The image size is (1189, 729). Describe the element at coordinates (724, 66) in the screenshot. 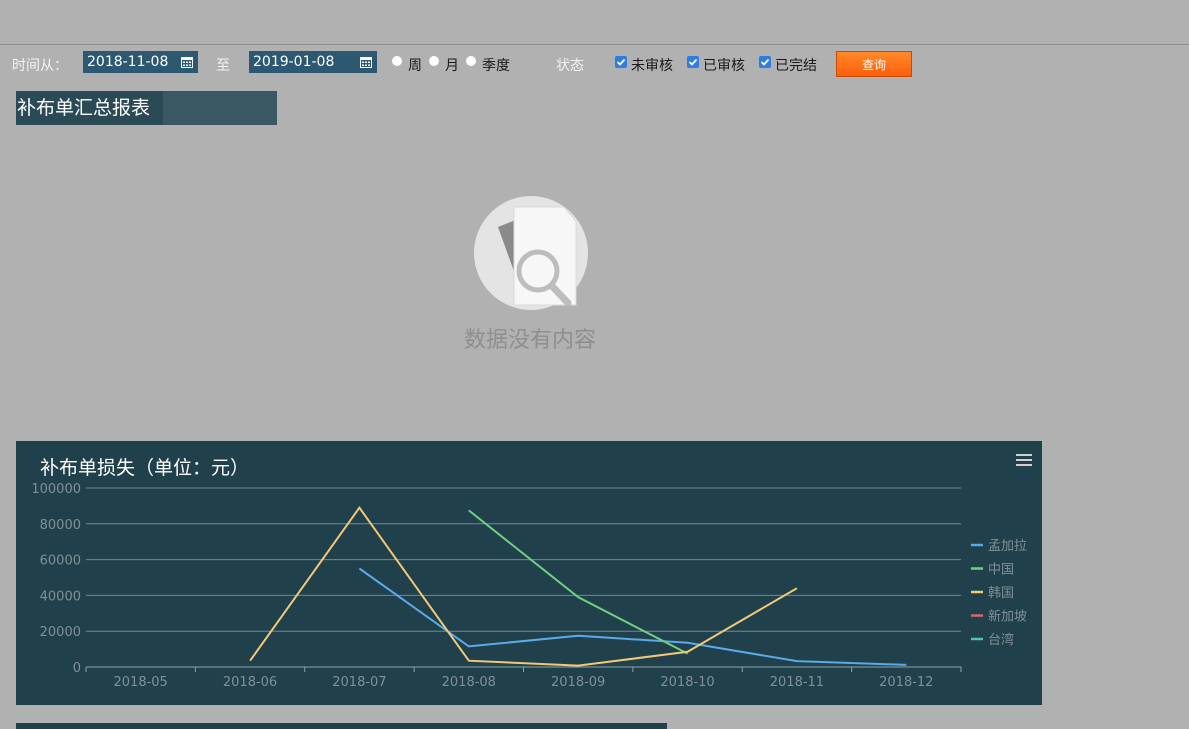

I see `checkbox-reviewed-label: 已审核` at that location.